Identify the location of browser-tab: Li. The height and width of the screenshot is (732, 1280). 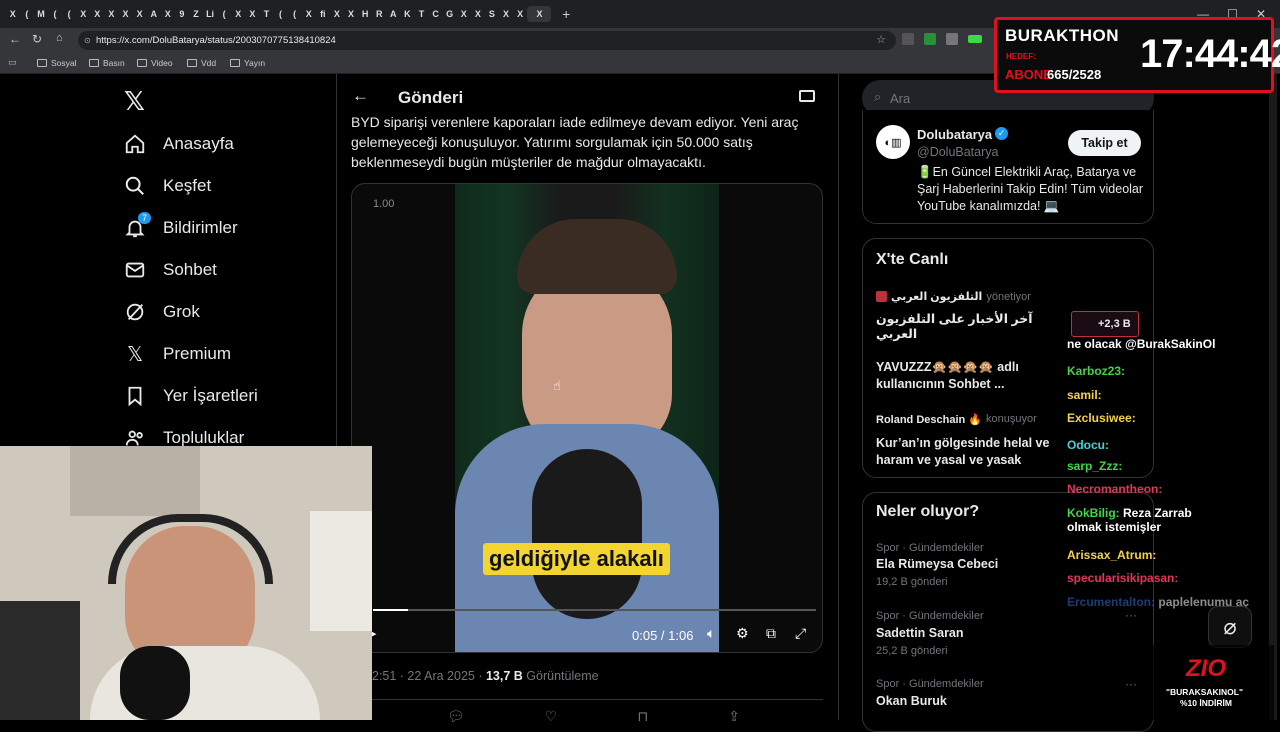
(210, 14).